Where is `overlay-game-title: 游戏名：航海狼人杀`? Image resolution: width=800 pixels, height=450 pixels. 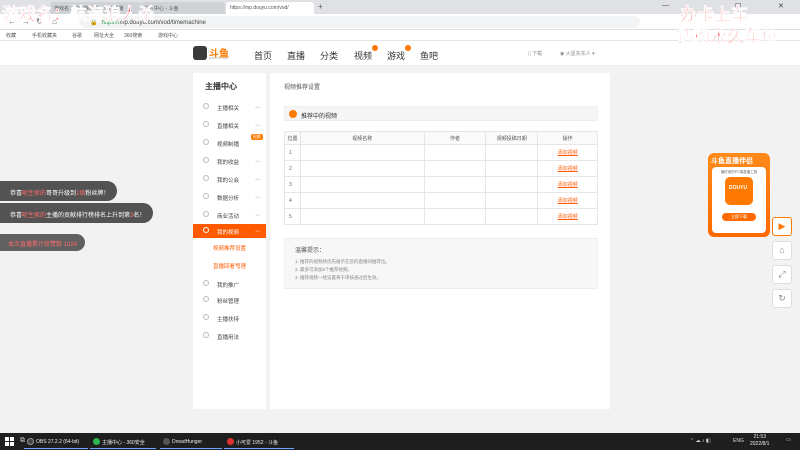 overlay-game-title: 游戏名：航海狼人杀 is located at coordinates (79, 15).